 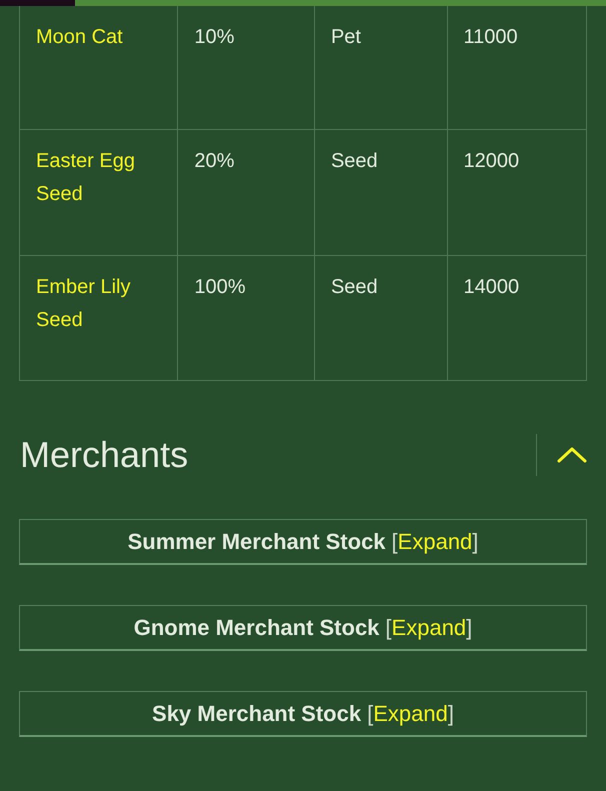 I want to click on table-cell: 20%, so click(x=246, y=192).